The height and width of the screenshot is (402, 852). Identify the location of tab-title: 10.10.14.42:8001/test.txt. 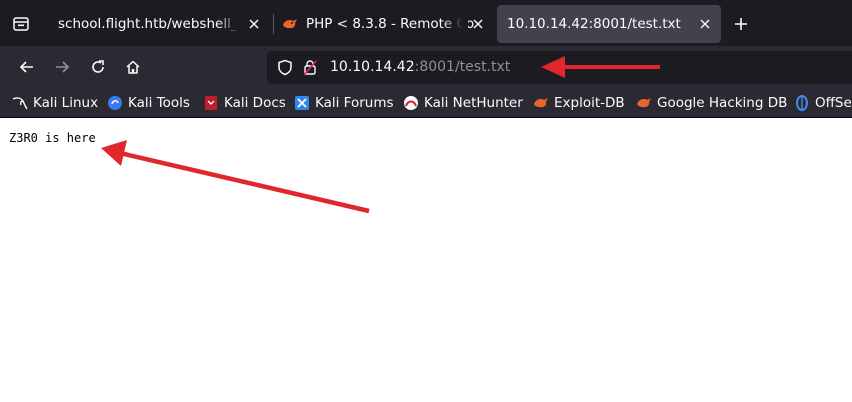
(594, 24).